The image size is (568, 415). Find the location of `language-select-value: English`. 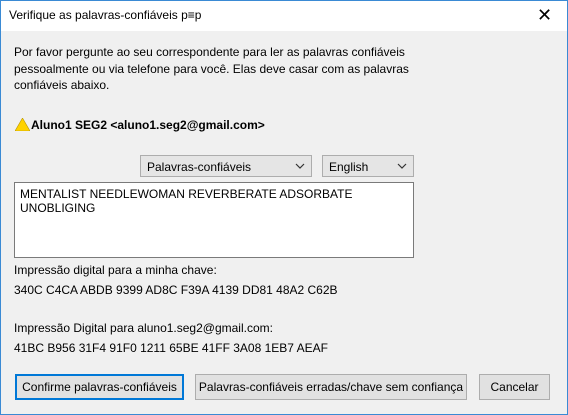

language-select-value: English is located at coordinates (349, 167).